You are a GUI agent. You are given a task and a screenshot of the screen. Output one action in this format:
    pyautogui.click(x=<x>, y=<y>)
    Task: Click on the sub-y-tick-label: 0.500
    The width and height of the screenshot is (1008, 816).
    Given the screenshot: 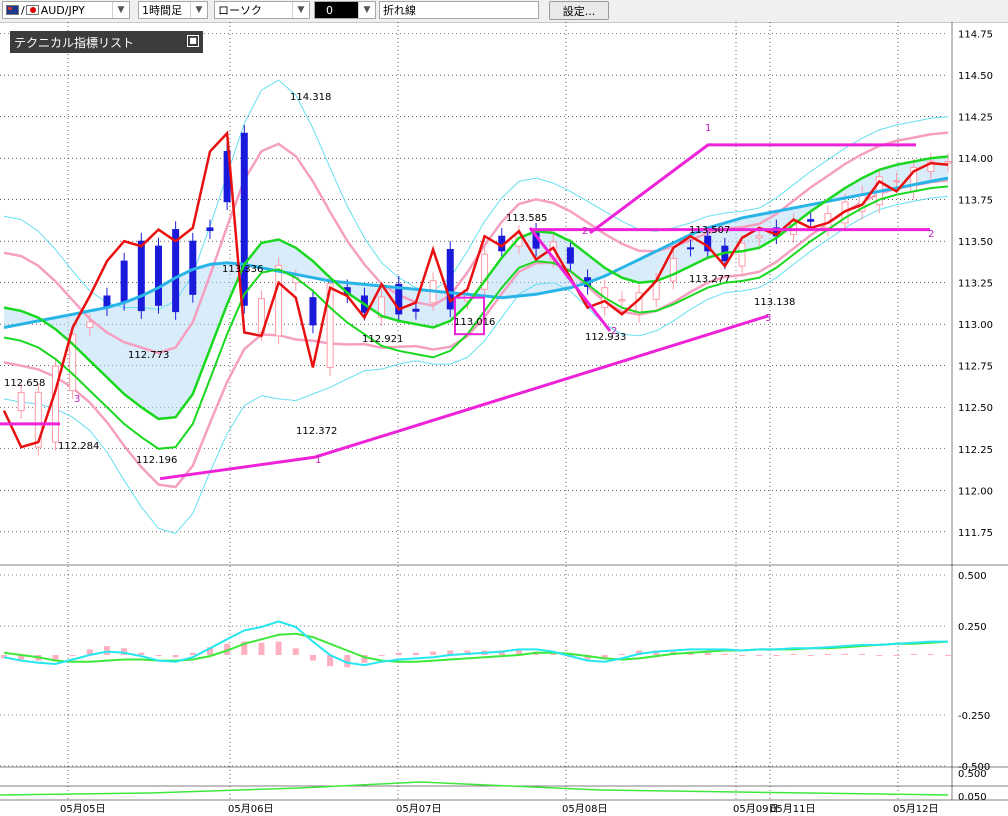 What is the action you would take?
    pyautogui.click(x=972, y=774)
    